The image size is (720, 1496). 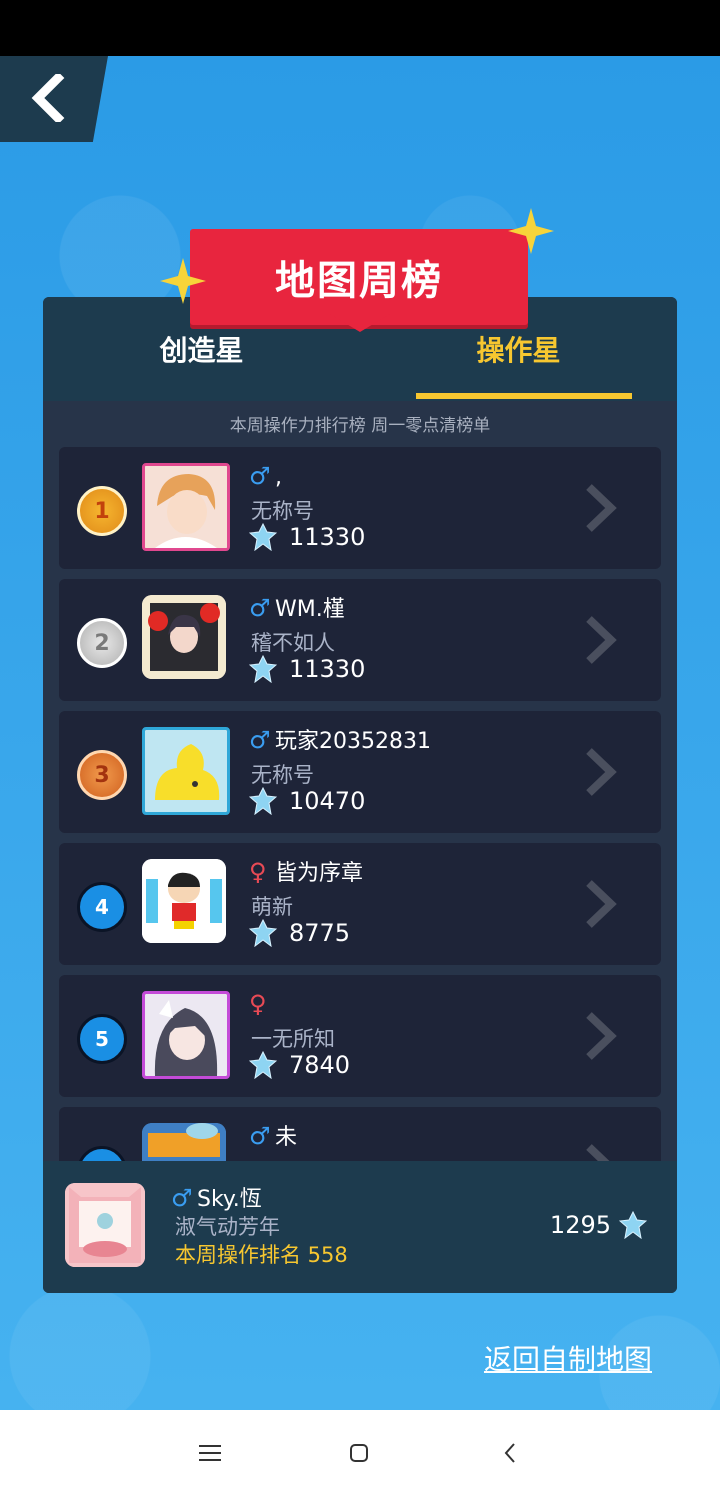 I want to click on back-nav-button, so click(x=510, y=1453).